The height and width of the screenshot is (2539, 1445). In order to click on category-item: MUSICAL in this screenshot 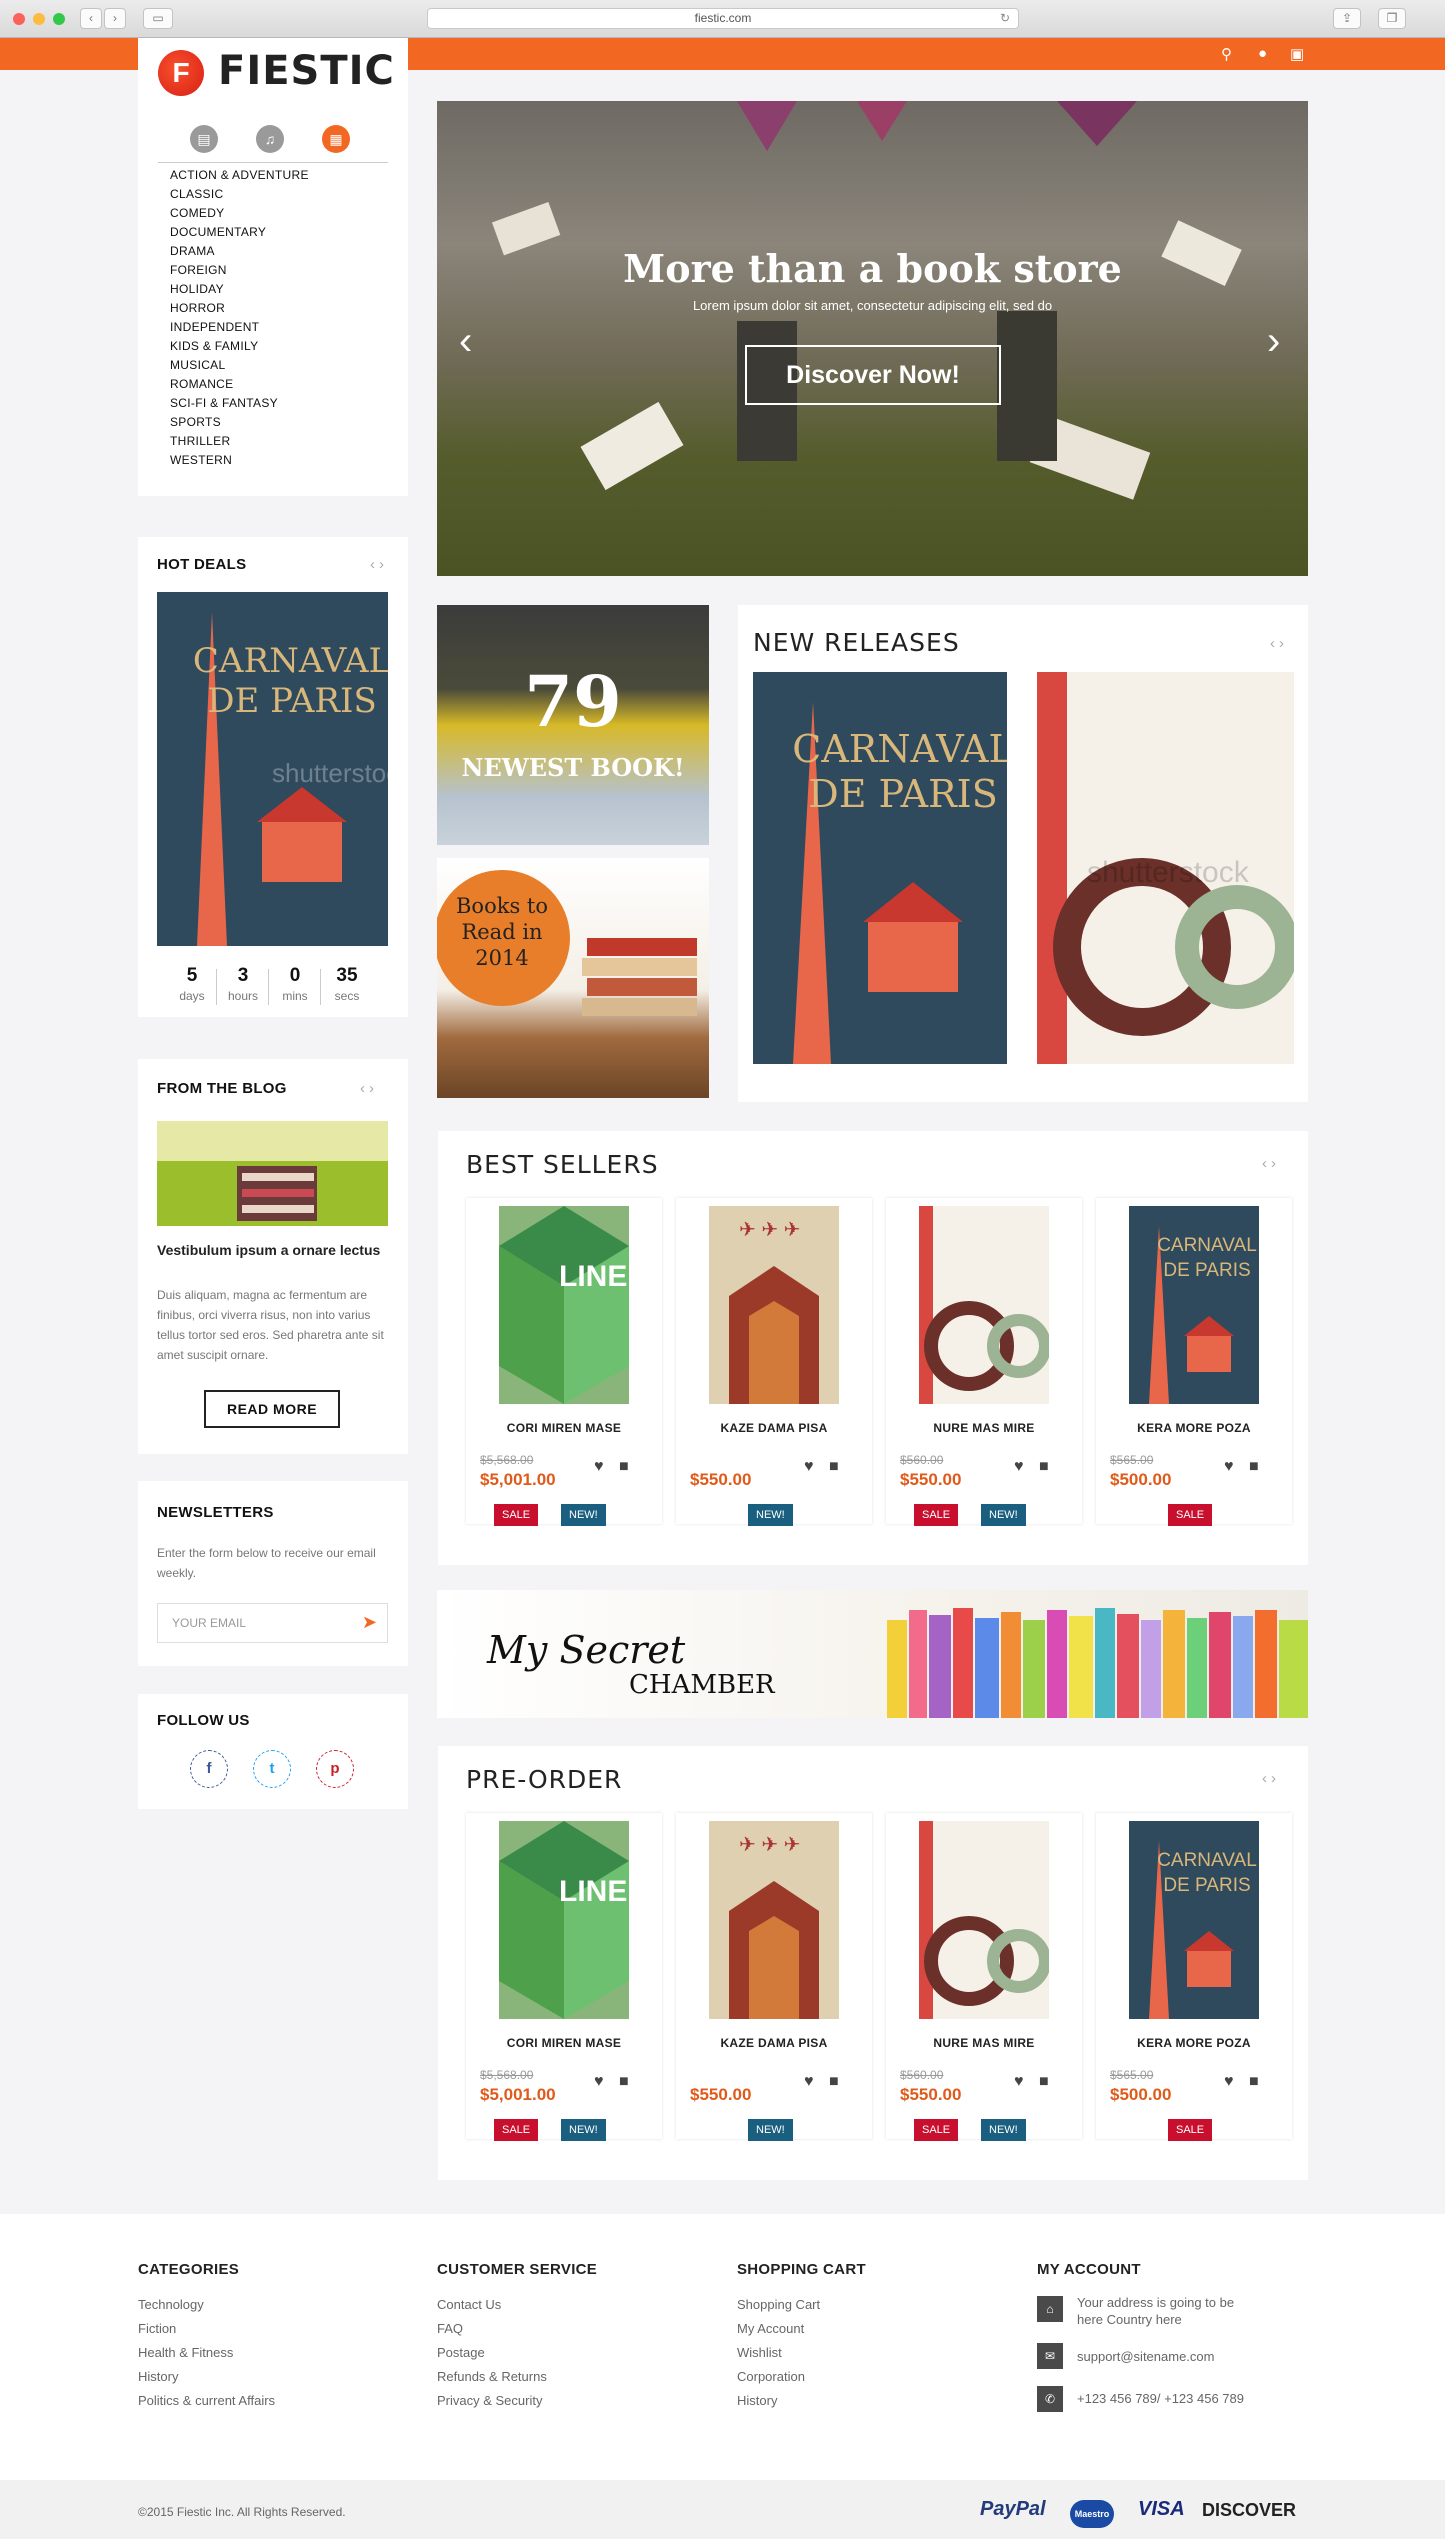, I will do `click(273, 365)`.